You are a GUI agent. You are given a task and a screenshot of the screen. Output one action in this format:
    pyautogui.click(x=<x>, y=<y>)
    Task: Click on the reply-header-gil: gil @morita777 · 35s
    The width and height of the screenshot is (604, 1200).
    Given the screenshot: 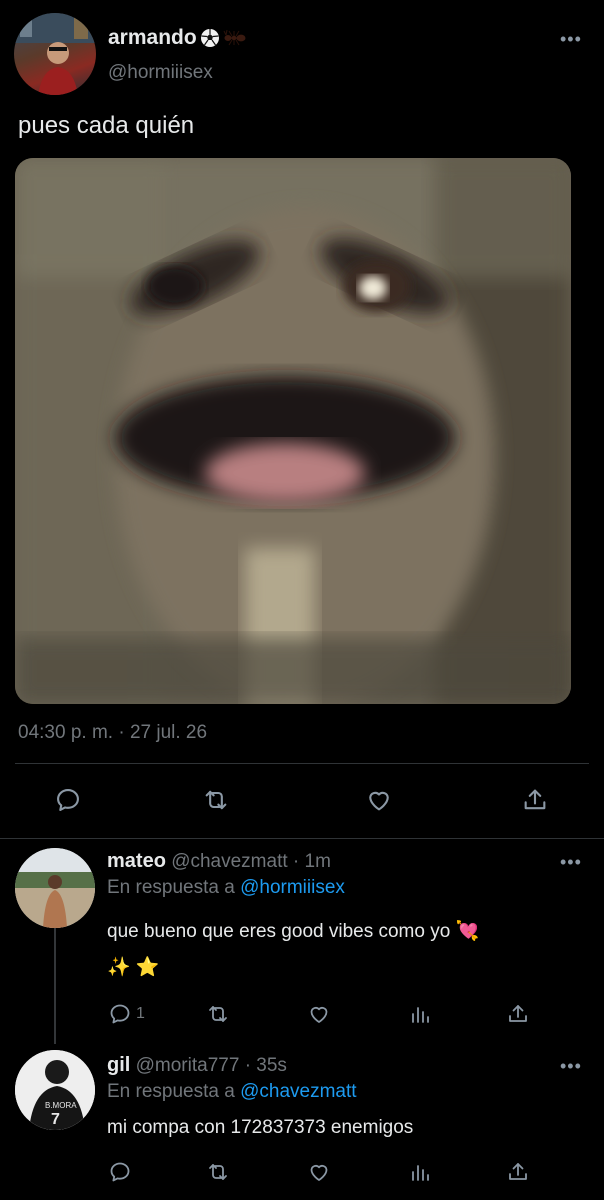 What is the action you would take?
    pyautogui.click(x=197, y=1065)
    